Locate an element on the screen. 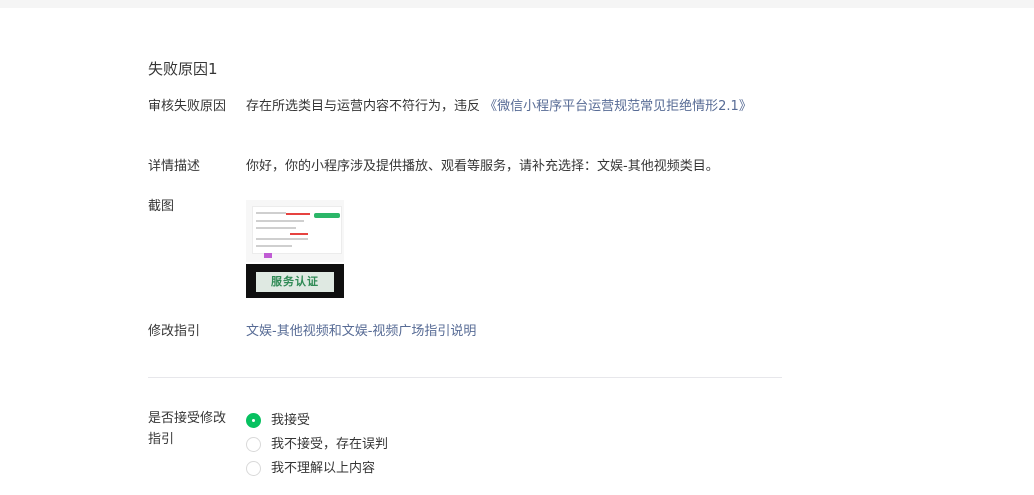 The width and height of the screenshot is (1034, 495). thumbnail-green-button is located at coordinates (327, 215).